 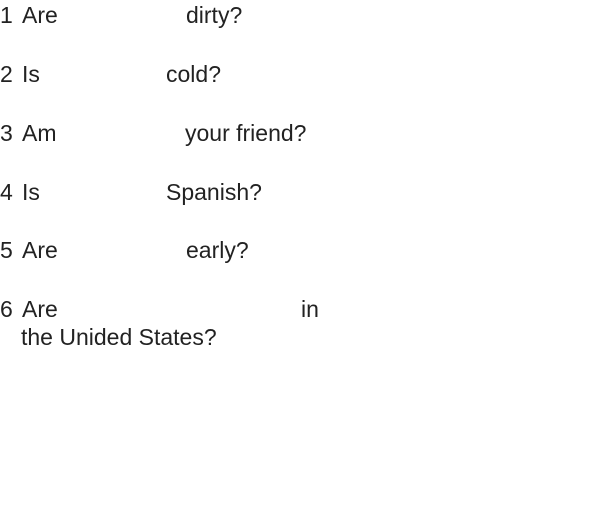 I want to click on item-ending: in, so click(x=310, y=309).